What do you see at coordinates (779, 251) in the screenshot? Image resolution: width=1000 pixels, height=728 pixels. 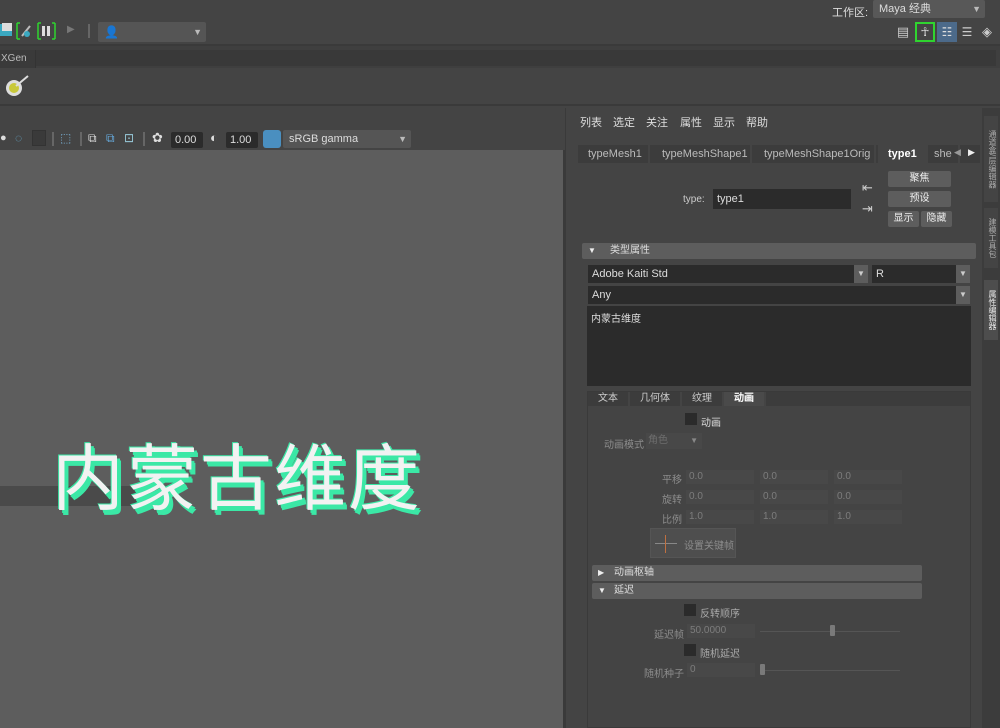 I see `type-attributes-header: ▼ 类型属性` at bounding box center [779, 251].